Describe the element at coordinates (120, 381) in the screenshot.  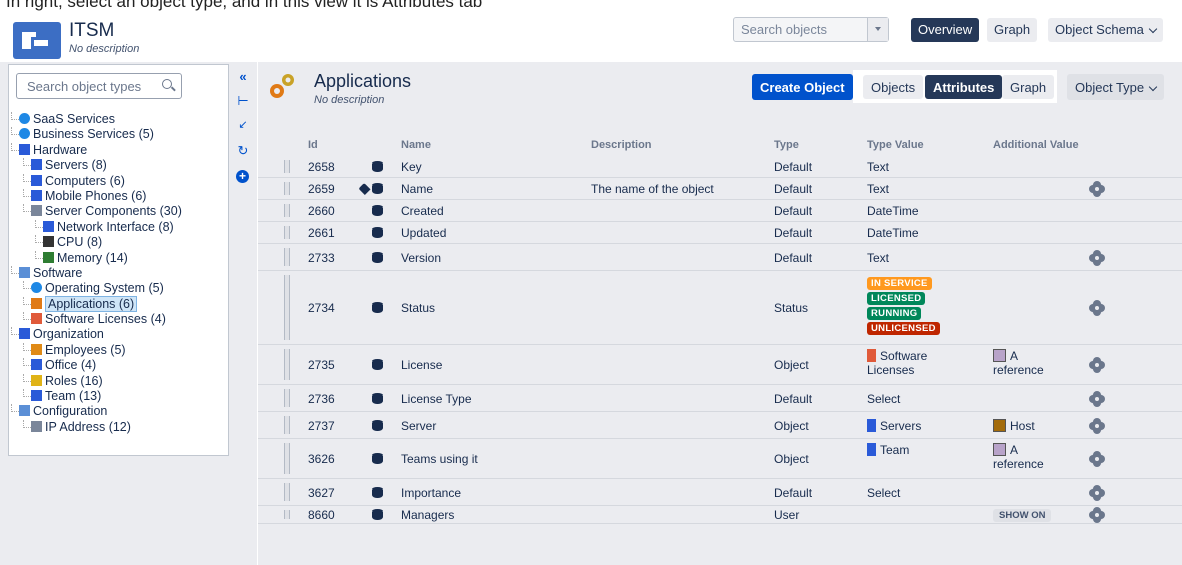
I see `tree-node: Roles (16)` at that location.